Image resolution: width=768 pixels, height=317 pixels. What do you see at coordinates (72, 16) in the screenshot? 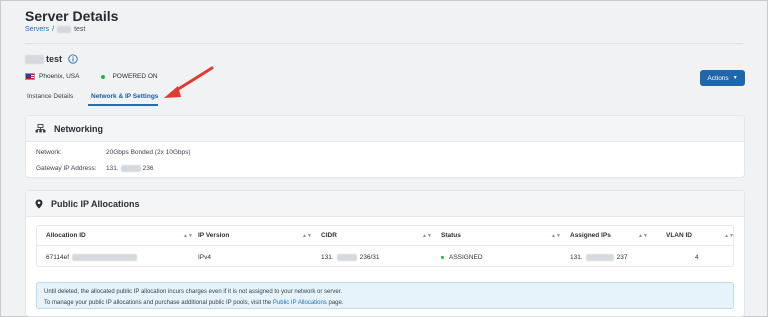
I see `page-title: Server Details` at bounding box center [72, 16].